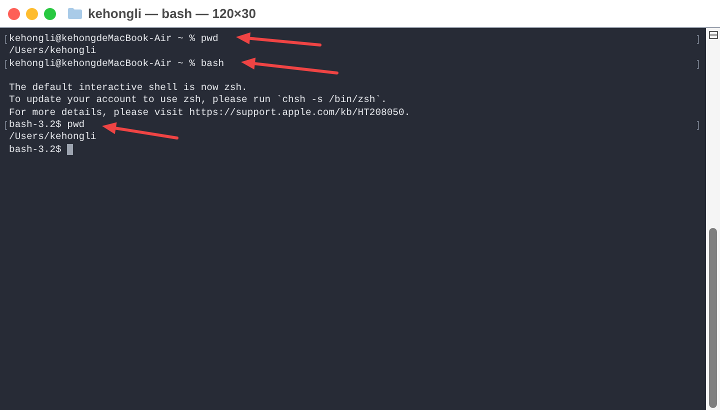  Describe the element at coordinates (50, 14) in the screenshot. I see `zoom-button` at that location.